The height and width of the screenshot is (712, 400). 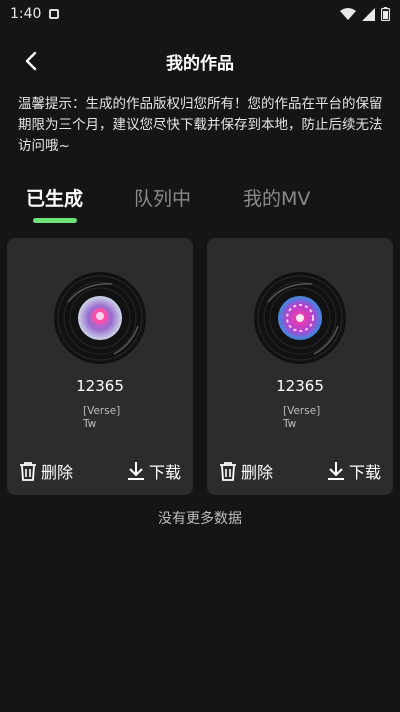 What do you see at coordinates (348, 14) in the screenshot?
I see `wifi-icon` at bounding box center [348, 14].